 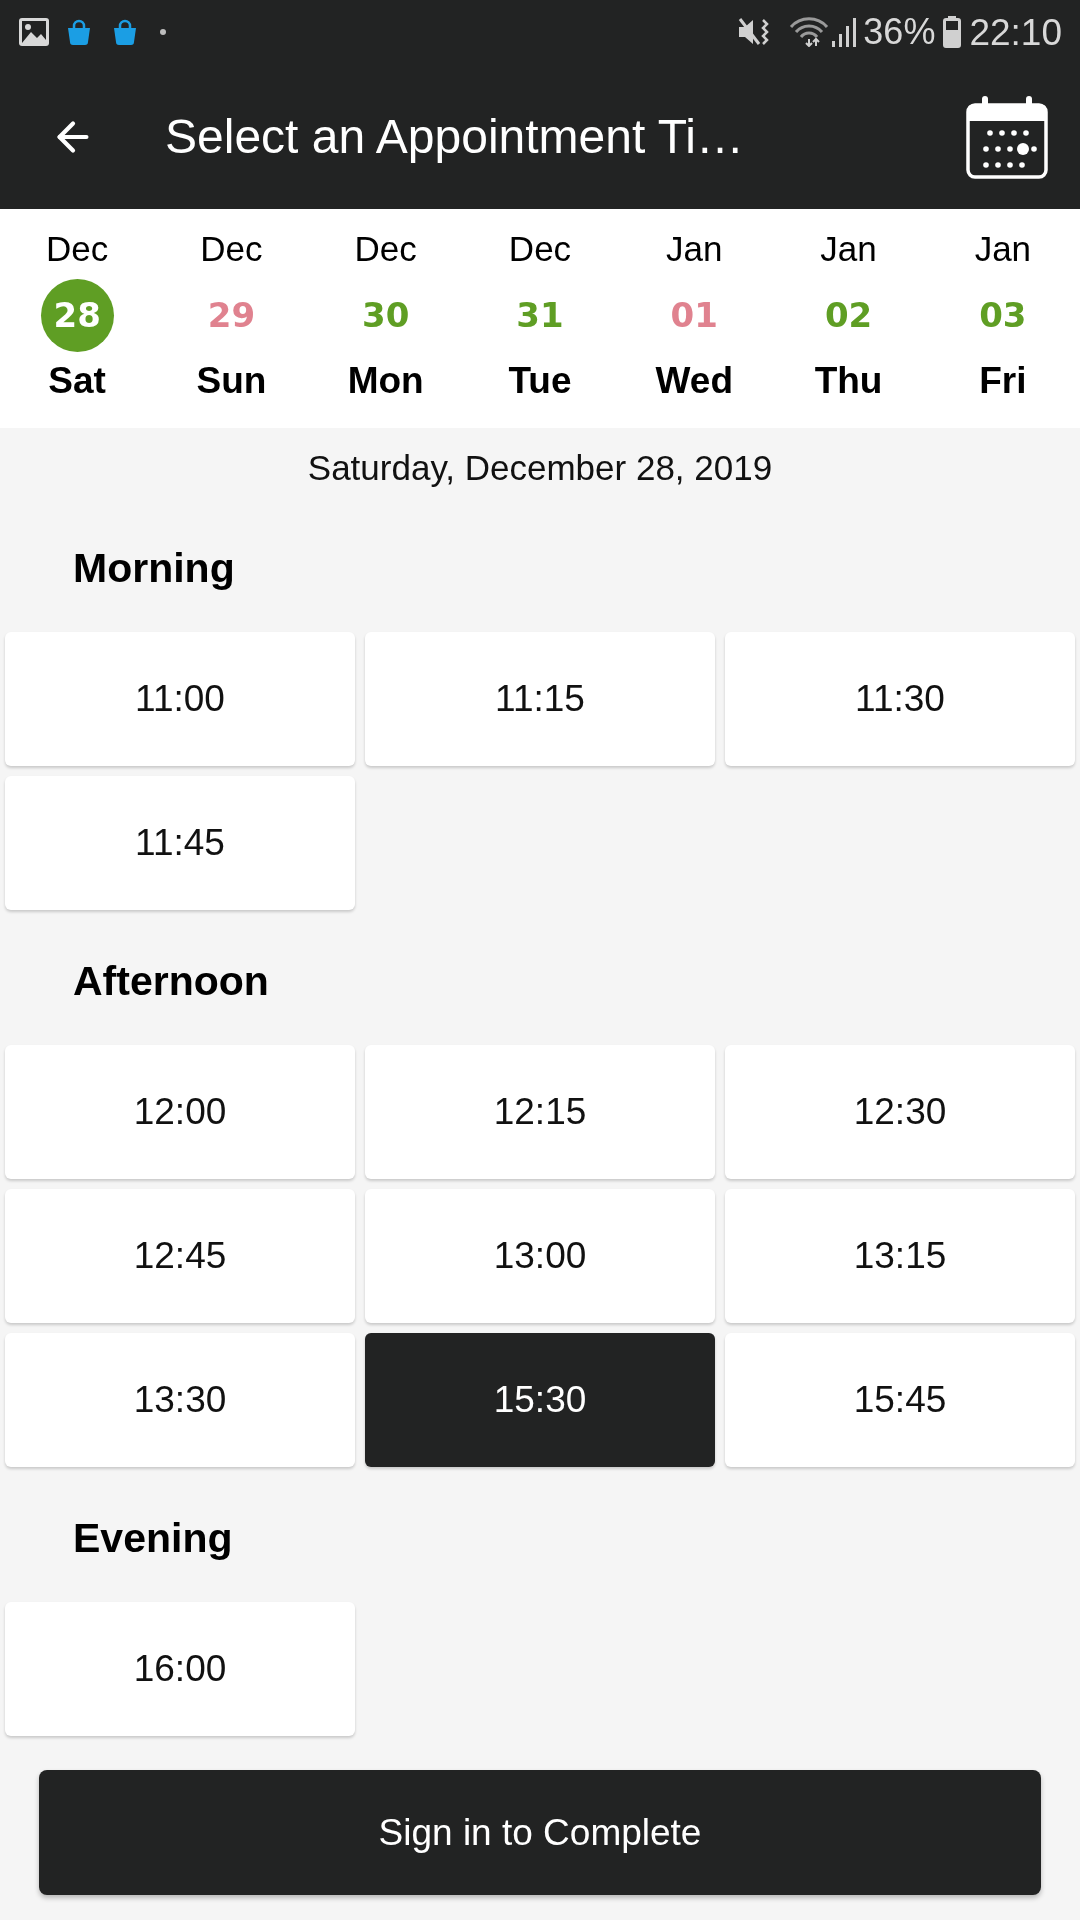 I want to click on time-slot-button: 15:30, so click(x=540, y=1400).